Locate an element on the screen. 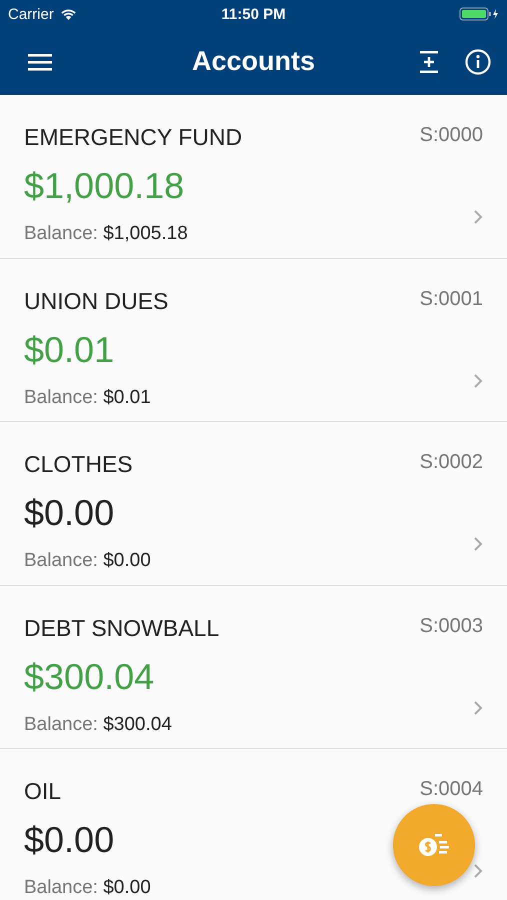  account-amount: $1,000.18 is located at coordinates (105, 186).